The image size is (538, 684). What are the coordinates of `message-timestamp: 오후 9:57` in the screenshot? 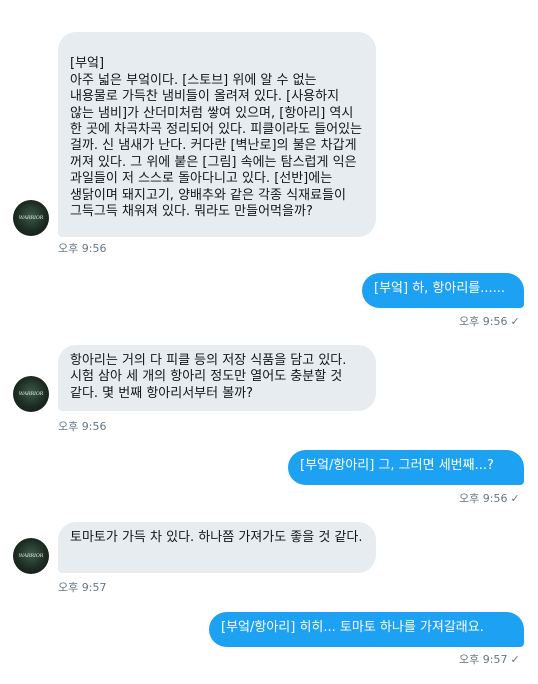 It's located at (82, 587).